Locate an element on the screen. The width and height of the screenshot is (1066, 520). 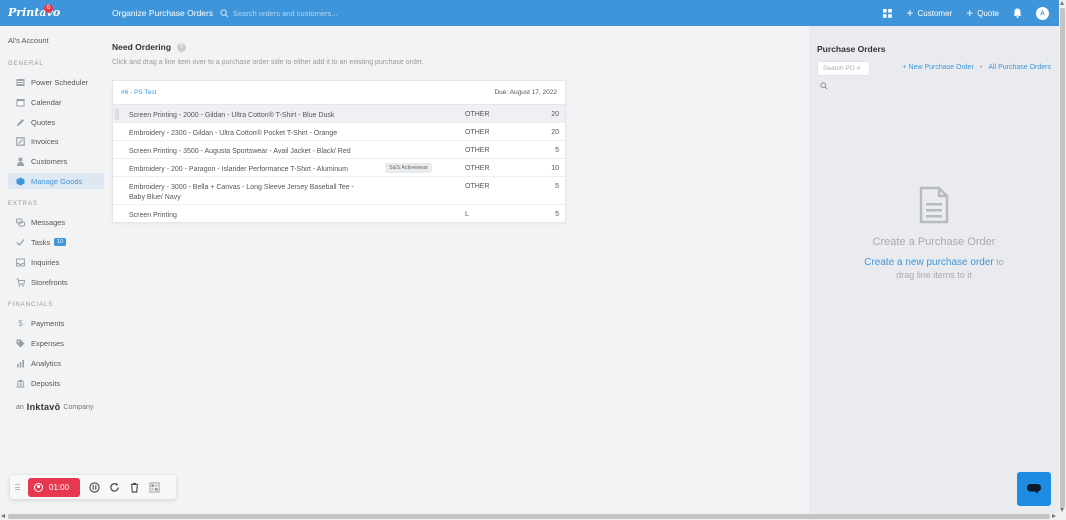
sidebar-item-storefronts: Storefronts is located at coordinates (56, 282).